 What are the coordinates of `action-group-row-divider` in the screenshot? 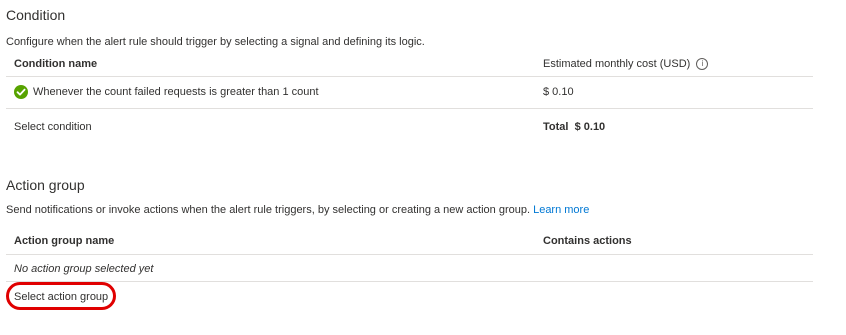 It's located at (409, 281).